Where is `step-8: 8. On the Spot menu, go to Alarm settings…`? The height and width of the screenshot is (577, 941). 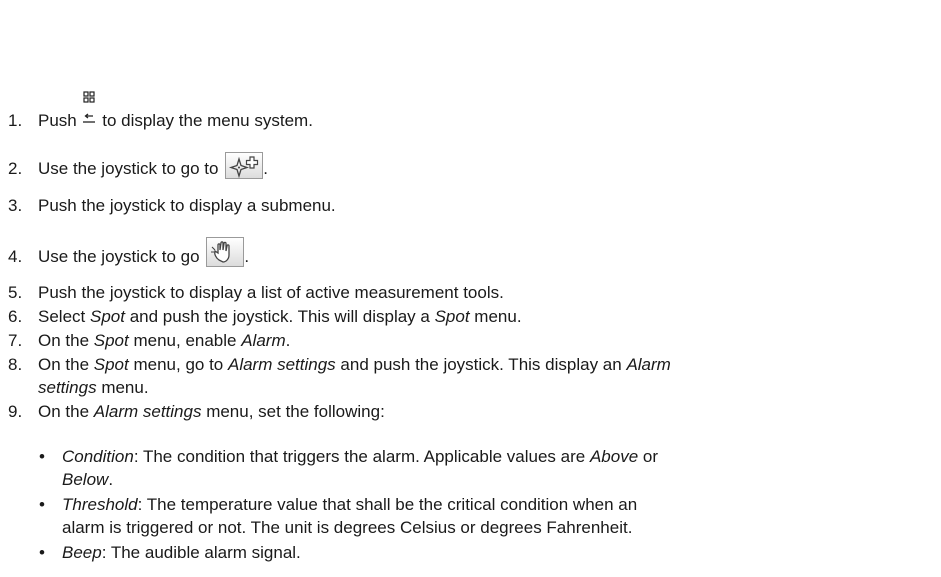 step-8: 8. On the Spot menu, go to Alarm settings… is located at coordinates (339, 364).